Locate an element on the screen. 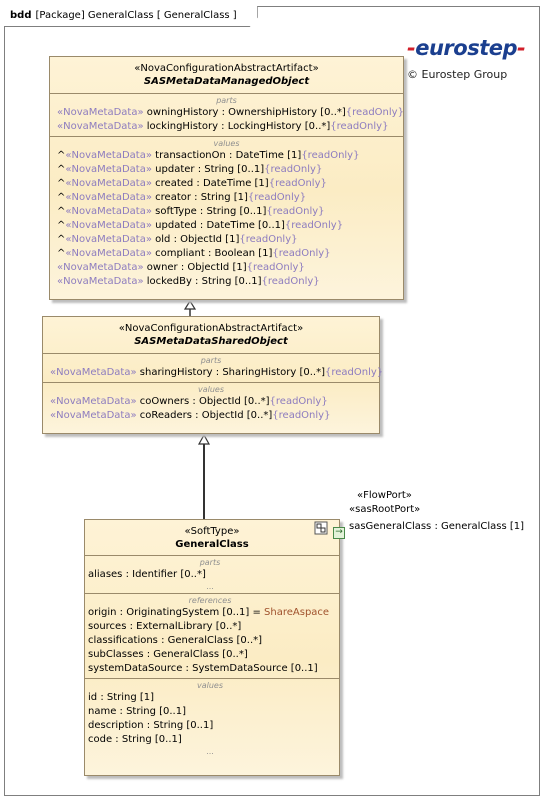 Image resolution: width=547 pixels, height=802 pixels. property-row: name : String [0..1] is located at coordinates (213, 712).